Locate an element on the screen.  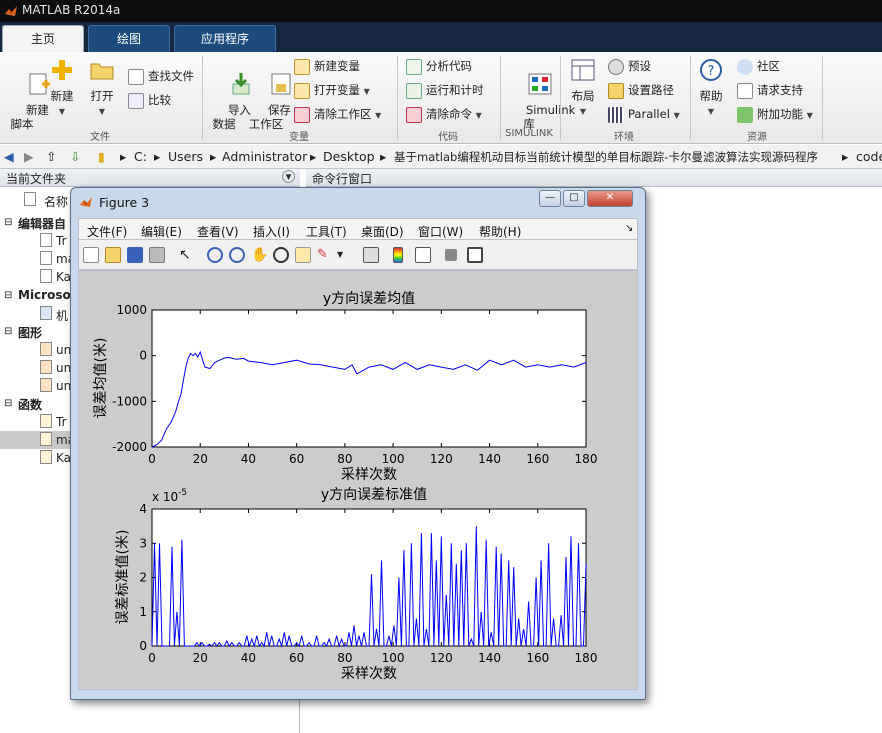
zoom-in-icon is located at coordinates (215, 255).